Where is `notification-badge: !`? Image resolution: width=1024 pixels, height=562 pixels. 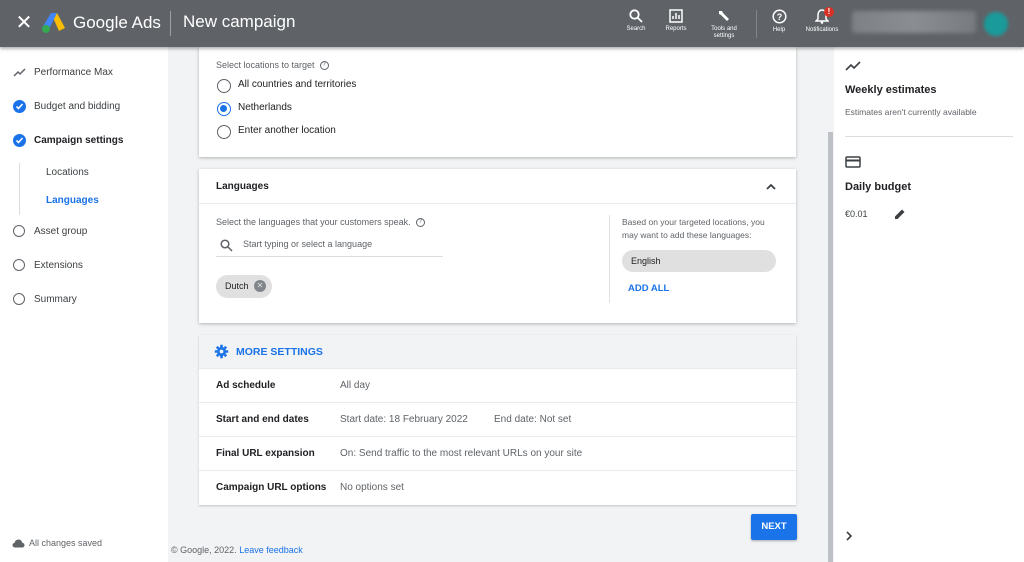
notification-badge: ! is located at coordinates (829, 12).